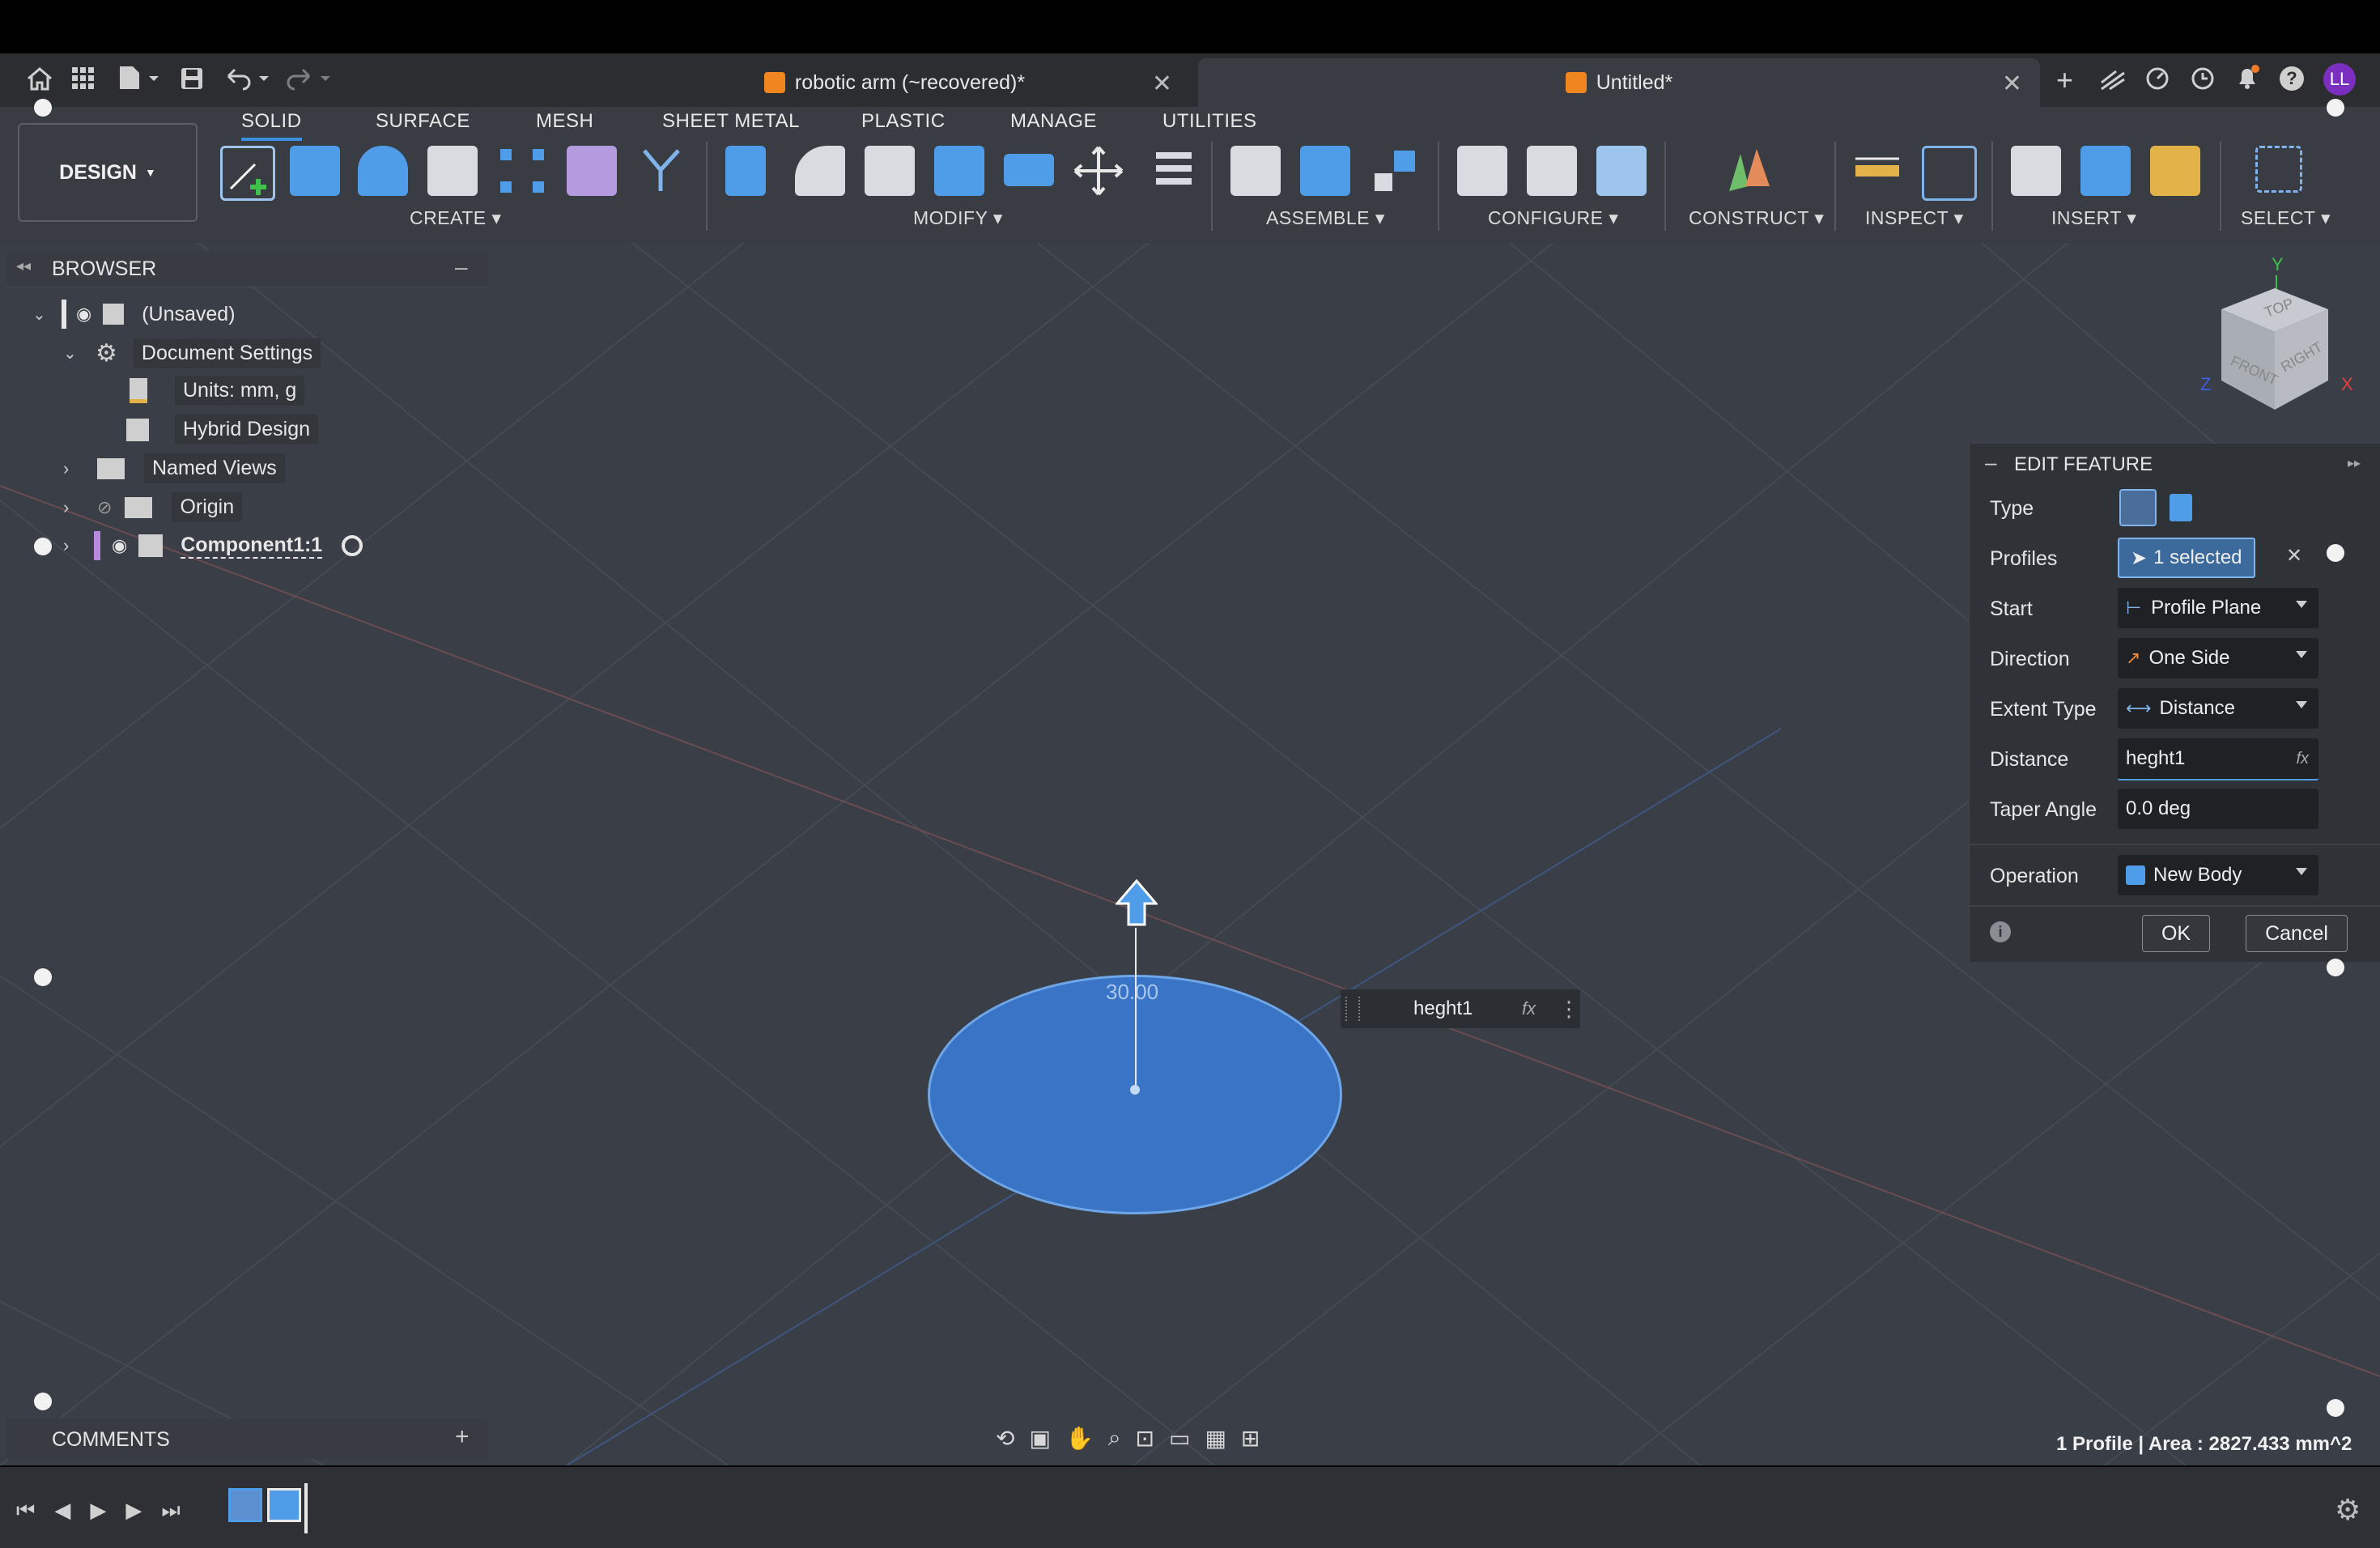 The height and width of the screenshot is (1548, 2380). Describe the element at coordinates (2158, 809) in the screenshot. I see `taper-angle-value: 0.0 deg` at that location.